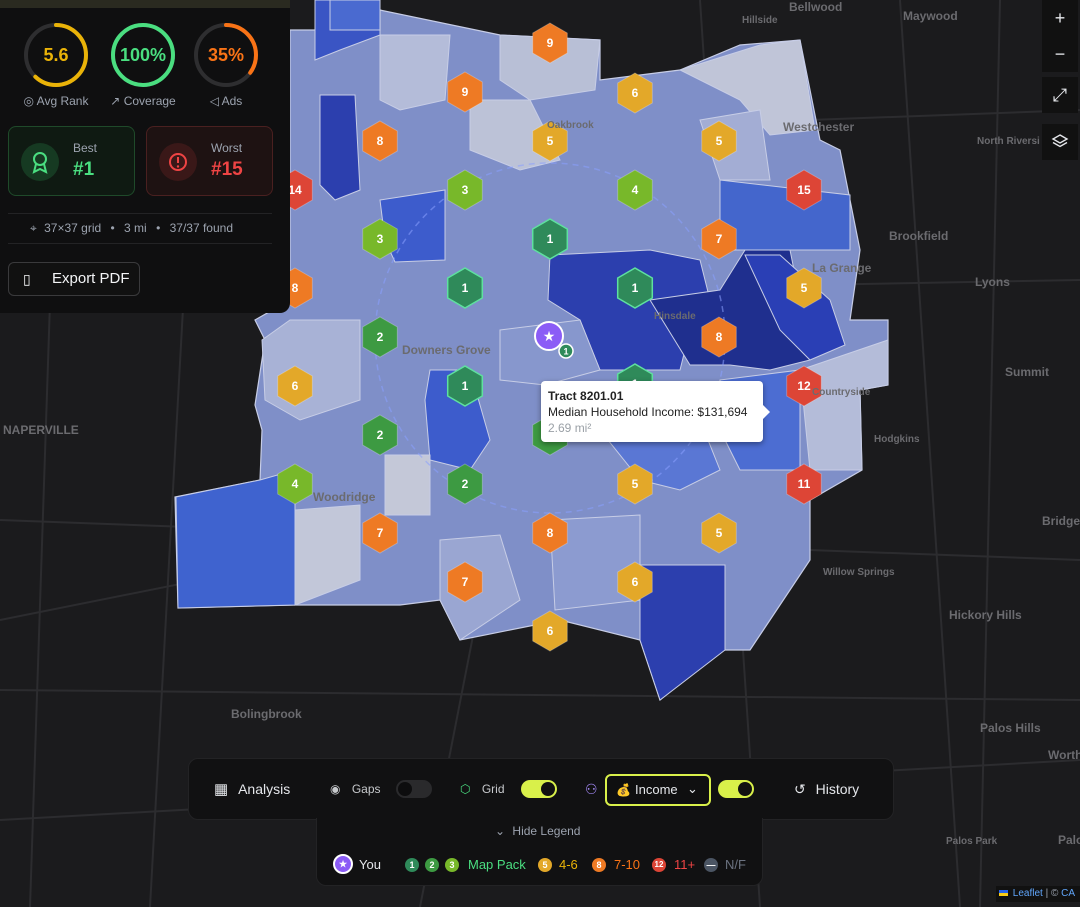 The width and height of the screenshot is (1080, 907). I want to click on analysis-label: Analysis, so click(264, 789).